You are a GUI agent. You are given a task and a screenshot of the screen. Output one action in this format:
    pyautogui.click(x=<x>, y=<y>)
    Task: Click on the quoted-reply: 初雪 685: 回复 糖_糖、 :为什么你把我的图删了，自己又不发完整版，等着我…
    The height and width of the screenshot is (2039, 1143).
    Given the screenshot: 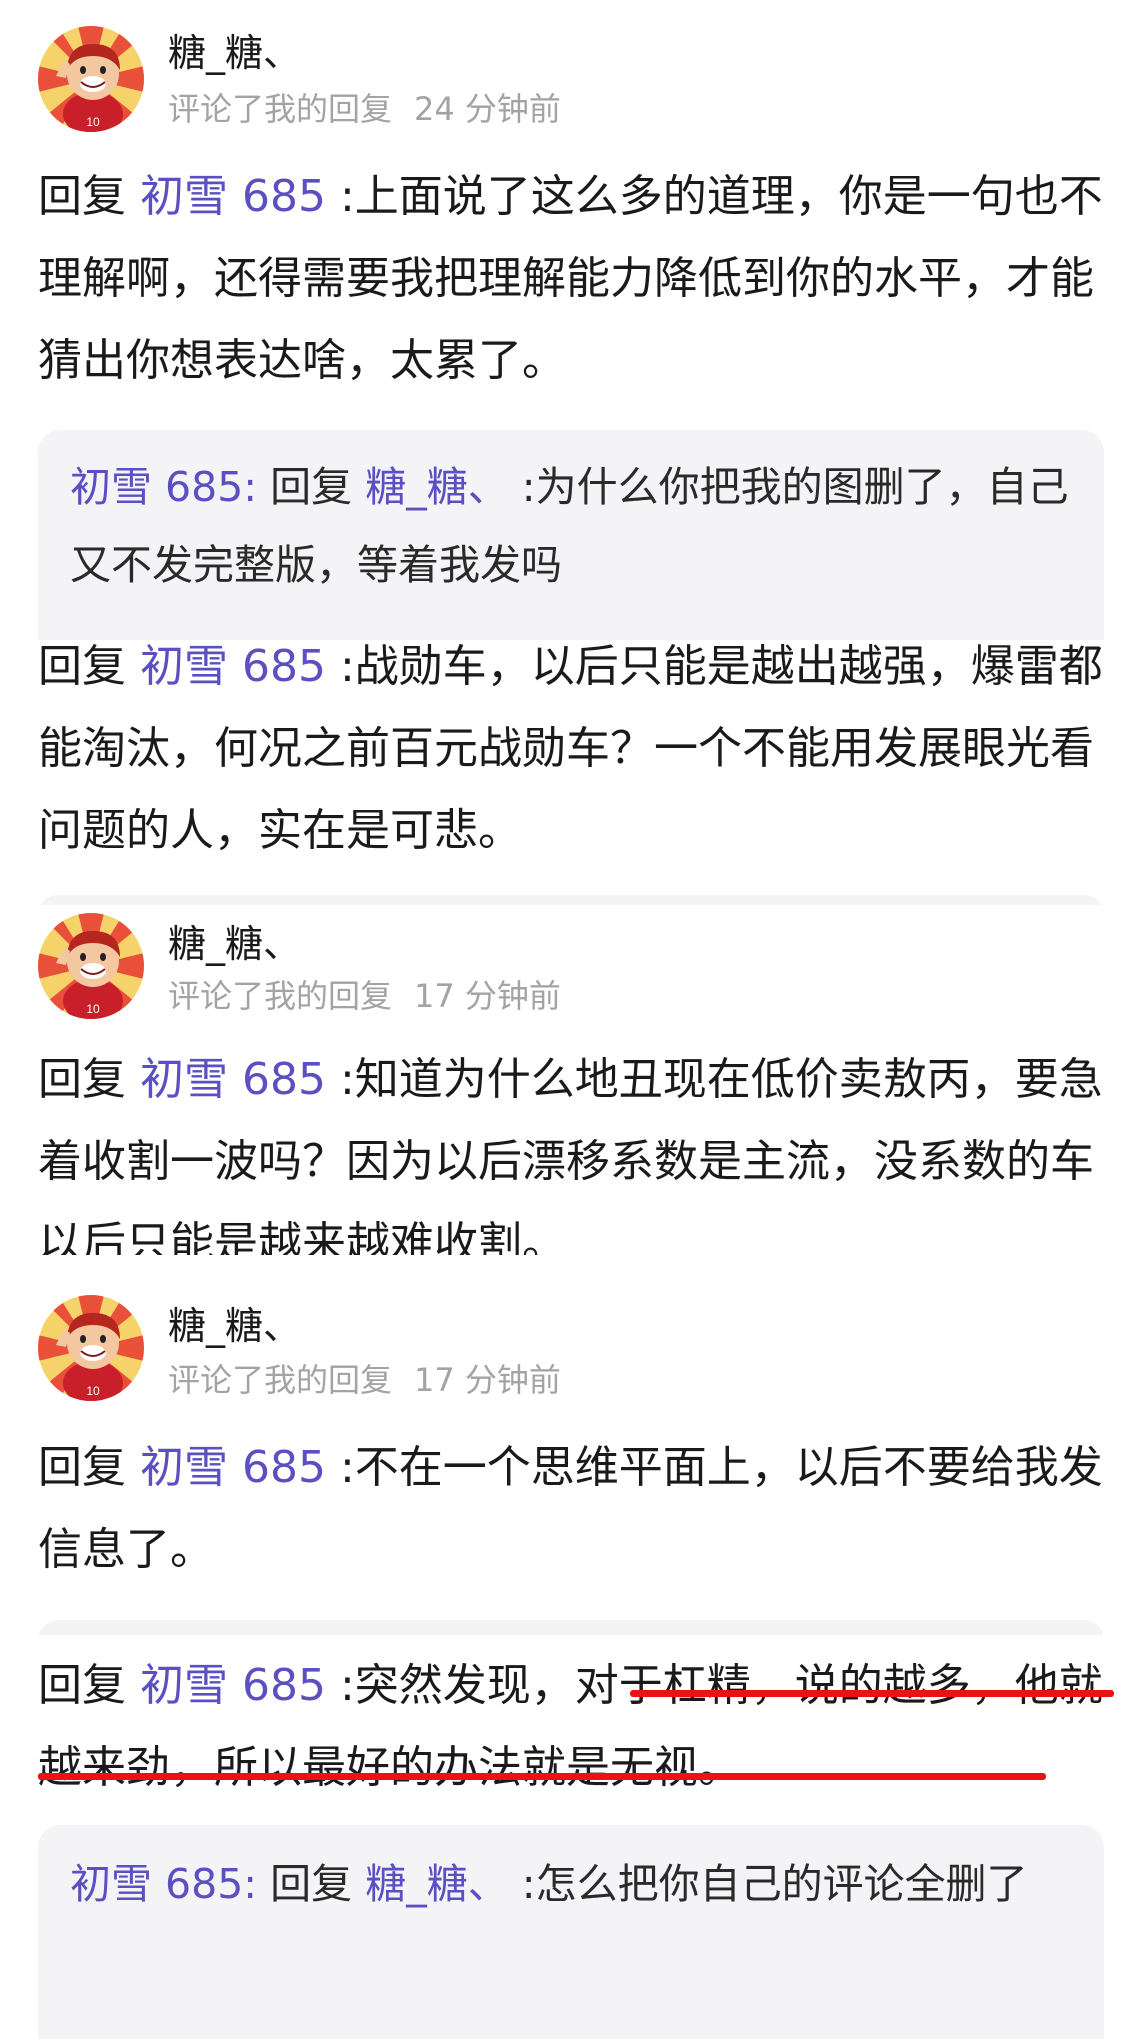 What is the action you would take?
    pyautogui.click(x=571, y=535)
    